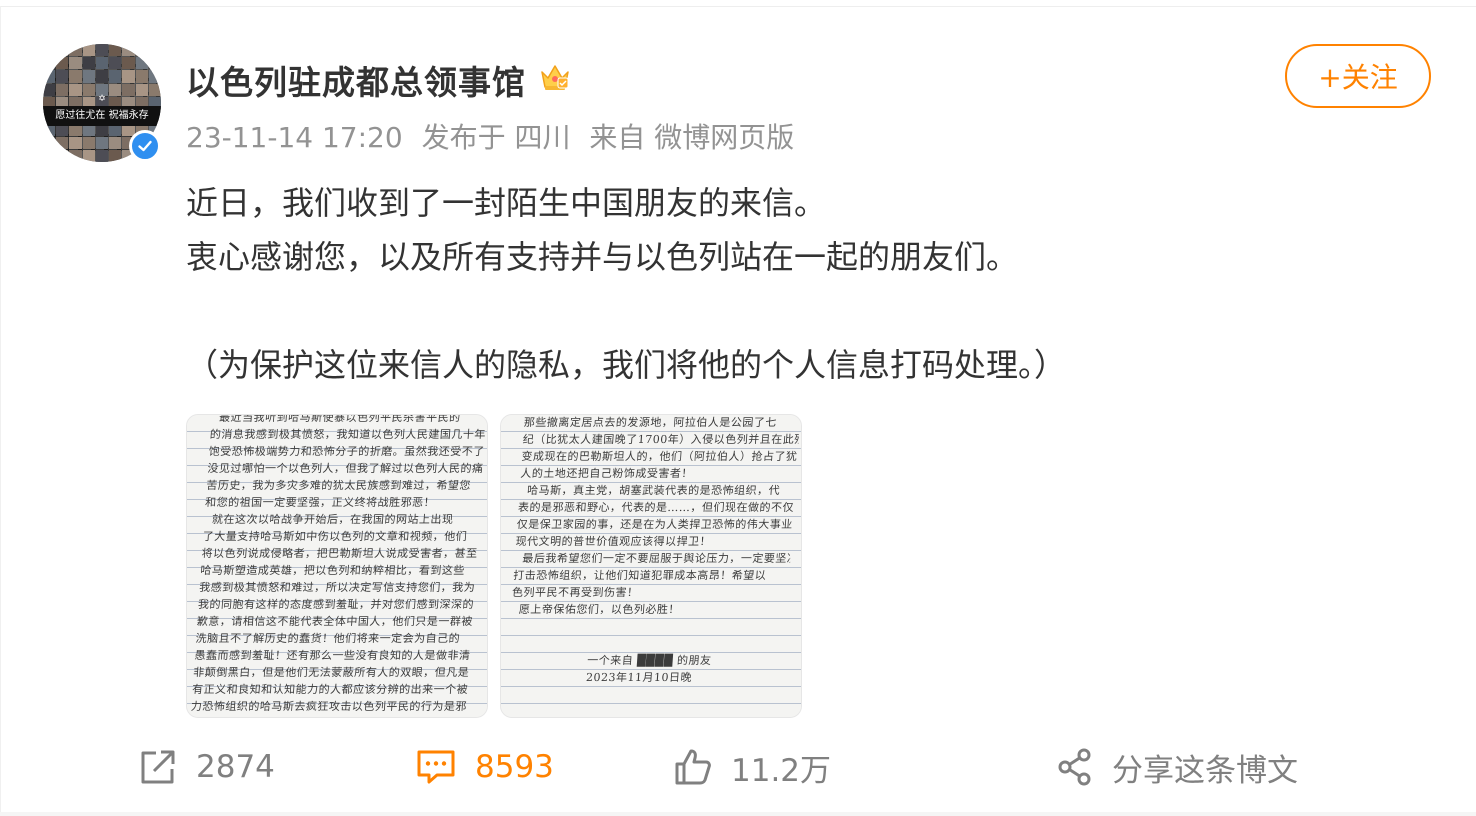 Image resolution: width=1476 pixels, height=816 pixels. What do you see at coordinates (145, 146) in the screenshot?
I see `verified-badge-icon` at bounding box center [145, 146].